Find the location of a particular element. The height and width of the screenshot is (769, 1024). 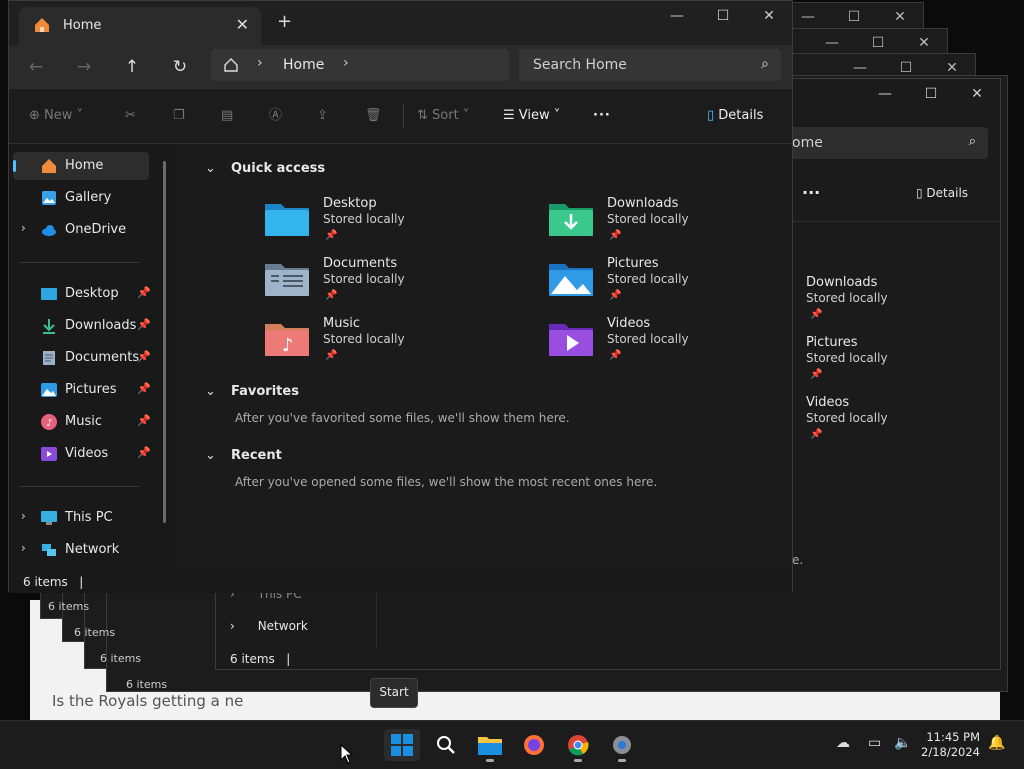

taskbar: ☁ ▭ 🔈 11:45 PM 2/18/2024 🔔 is located at coordinates (512, 744).